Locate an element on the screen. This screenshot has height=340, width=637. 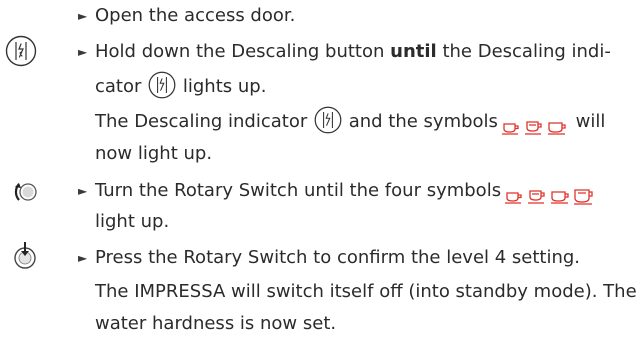
step-turn-light-up: light up. is located at coordinates (361, 222).